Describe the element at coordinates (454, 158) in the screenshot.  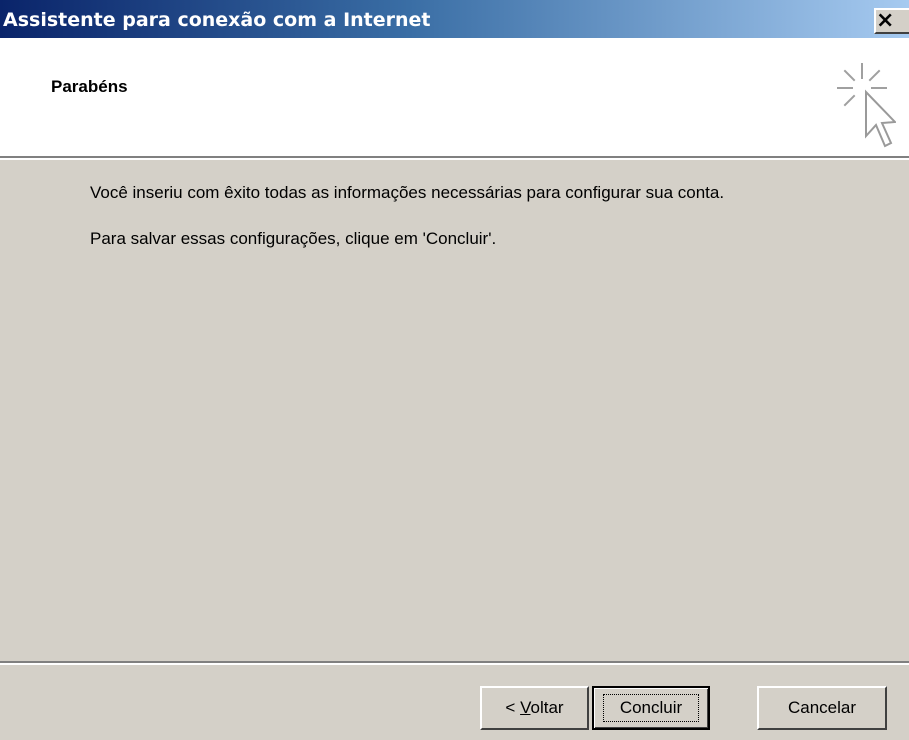
I see `header-divider` at that location.